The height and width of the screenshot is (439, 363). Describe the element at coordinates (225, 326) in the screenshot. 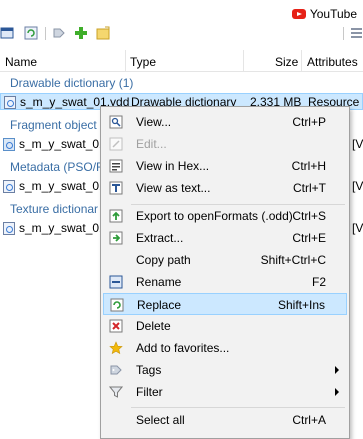

I see `menu-item-delete: Delete` at that location.